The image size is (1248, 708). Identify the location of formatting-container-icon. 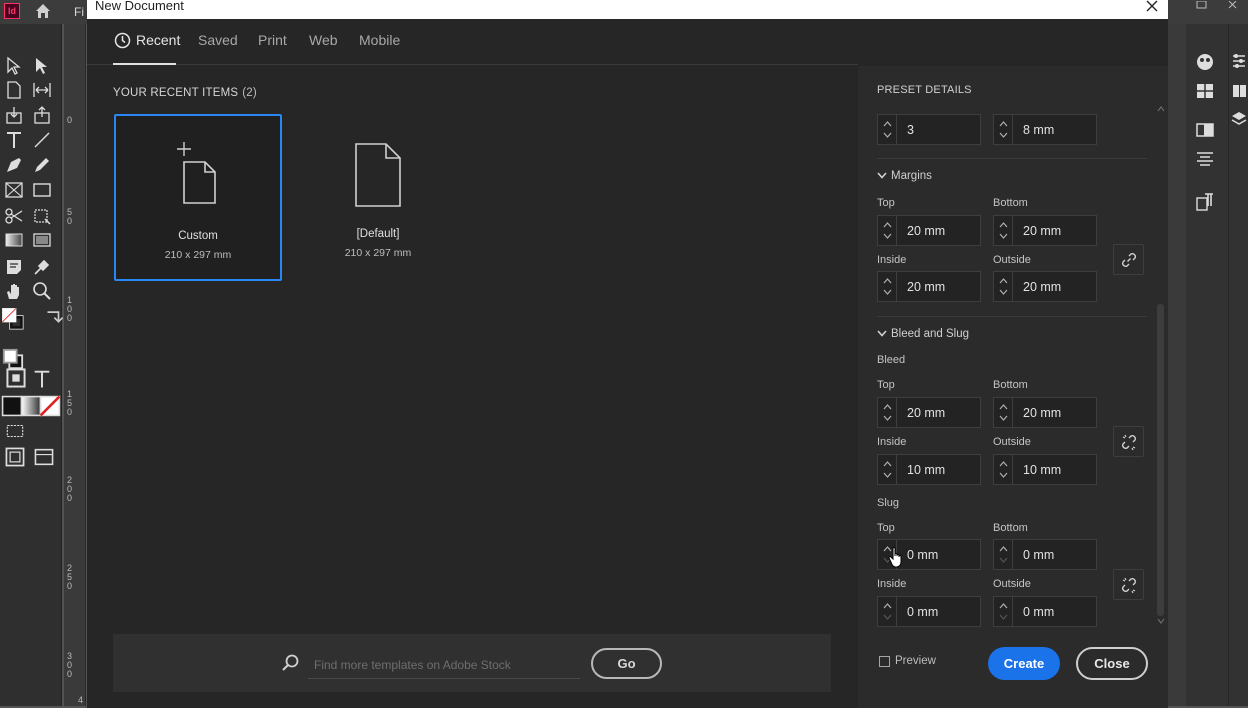
(15, 377).